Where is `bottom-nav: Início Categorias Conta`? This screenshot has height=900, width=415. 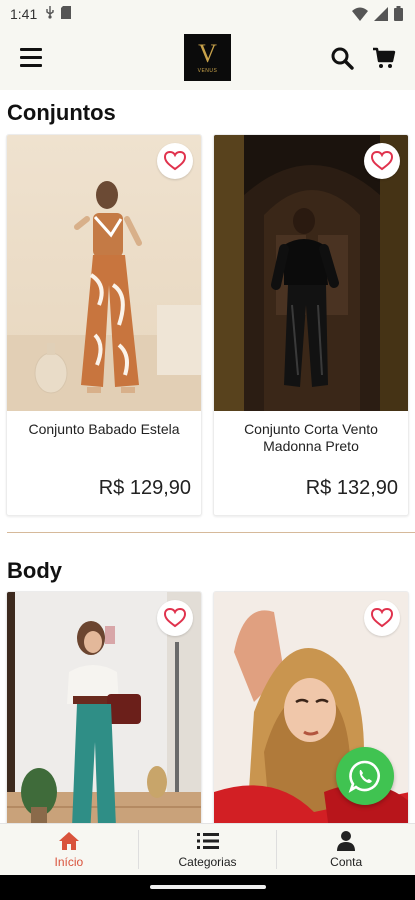
bottom-nav: Início Categorias Conta is located at coordinates (207, 849).